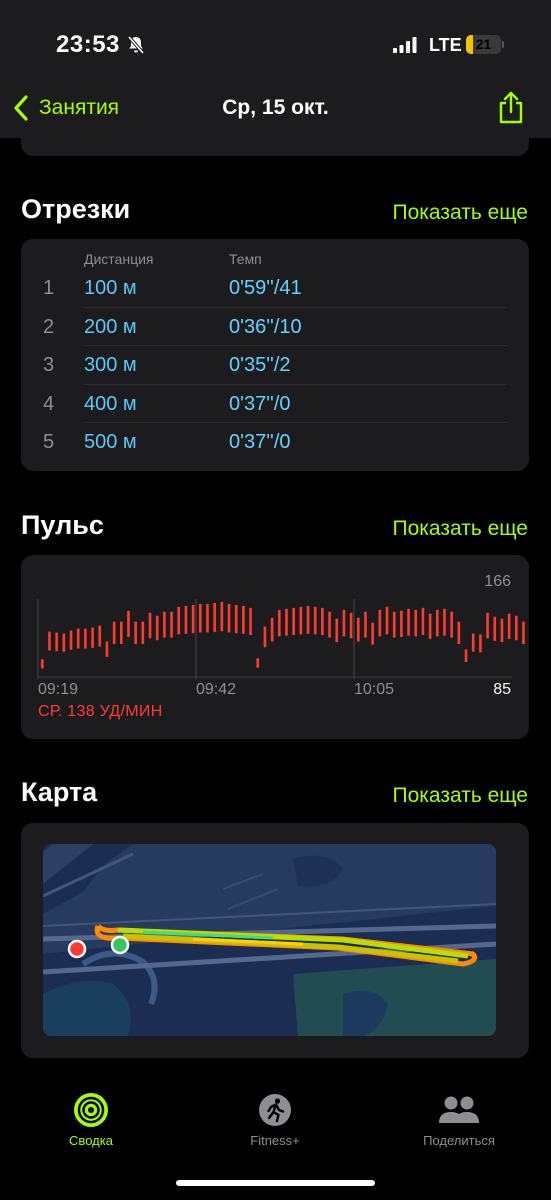 The height and width of the screenshot is (1200, 551). Describe the element at coordinates (497, 581) in the screenshot. I see `heart-rate-max-label: 166` at that location.